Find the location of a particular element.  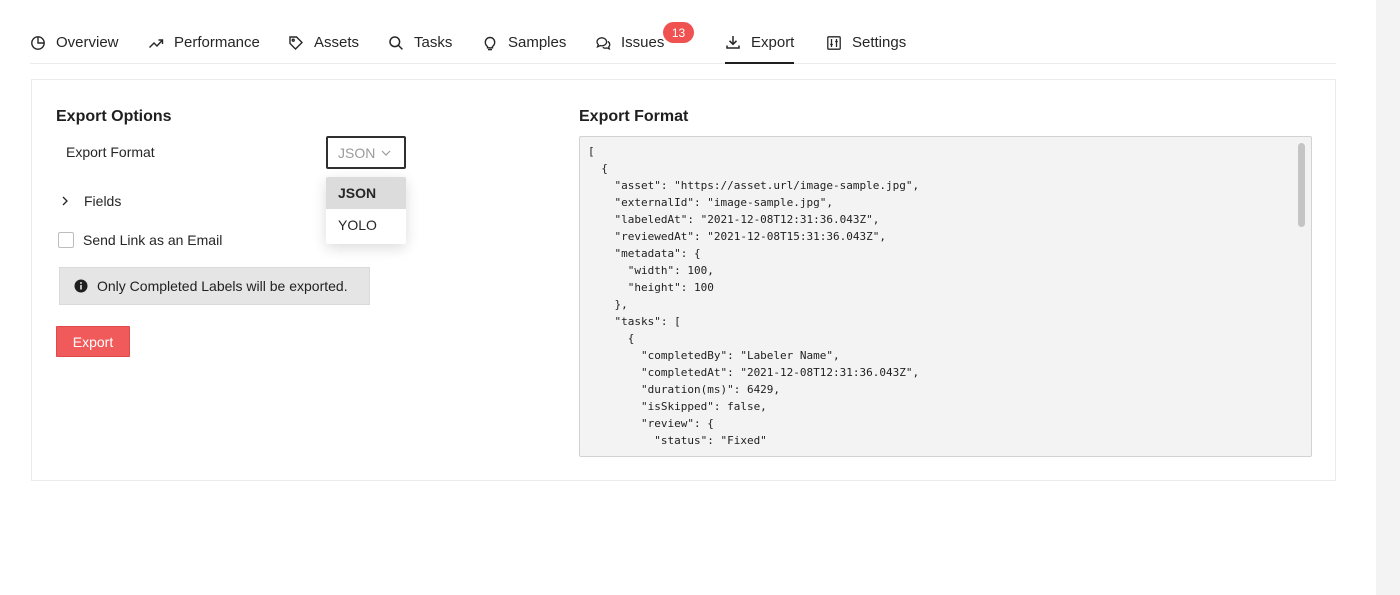

tab-assets: Assets is located at coordinates (323, 42).